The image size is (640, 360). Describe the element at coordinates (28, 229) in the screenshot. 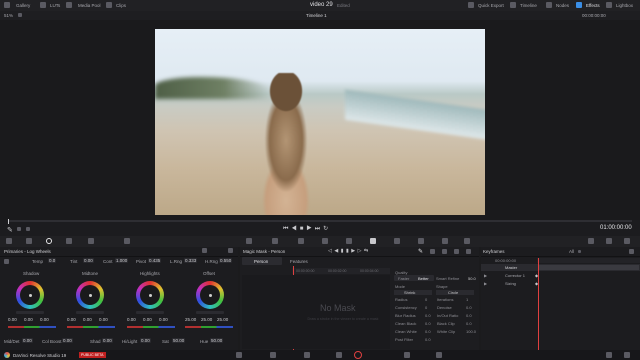

I see `dropdown-icon` at that location.